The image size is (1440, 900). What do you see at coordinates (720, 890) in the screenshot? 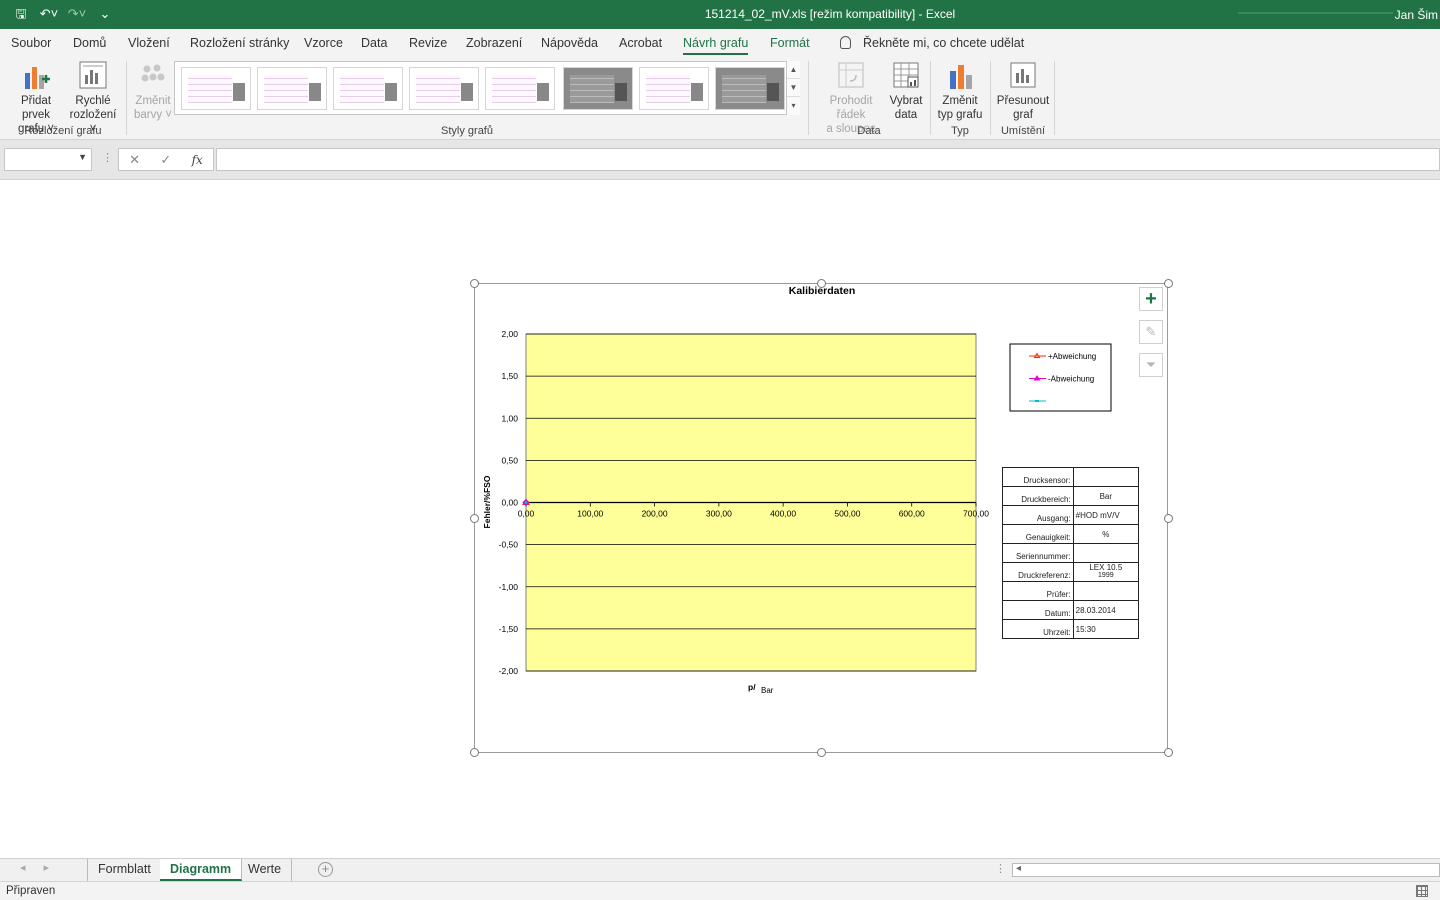
I see `status-bar: Připraven` at bounding box center [720, 890].